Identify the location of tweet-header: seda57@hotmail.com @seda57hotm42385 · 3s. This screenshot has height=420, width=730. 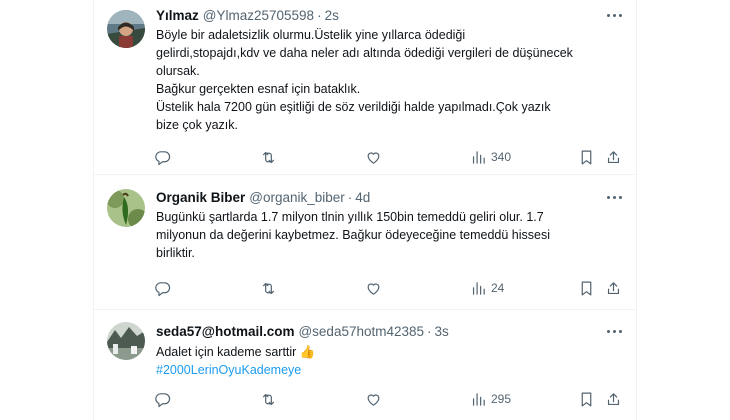
(302, 331).